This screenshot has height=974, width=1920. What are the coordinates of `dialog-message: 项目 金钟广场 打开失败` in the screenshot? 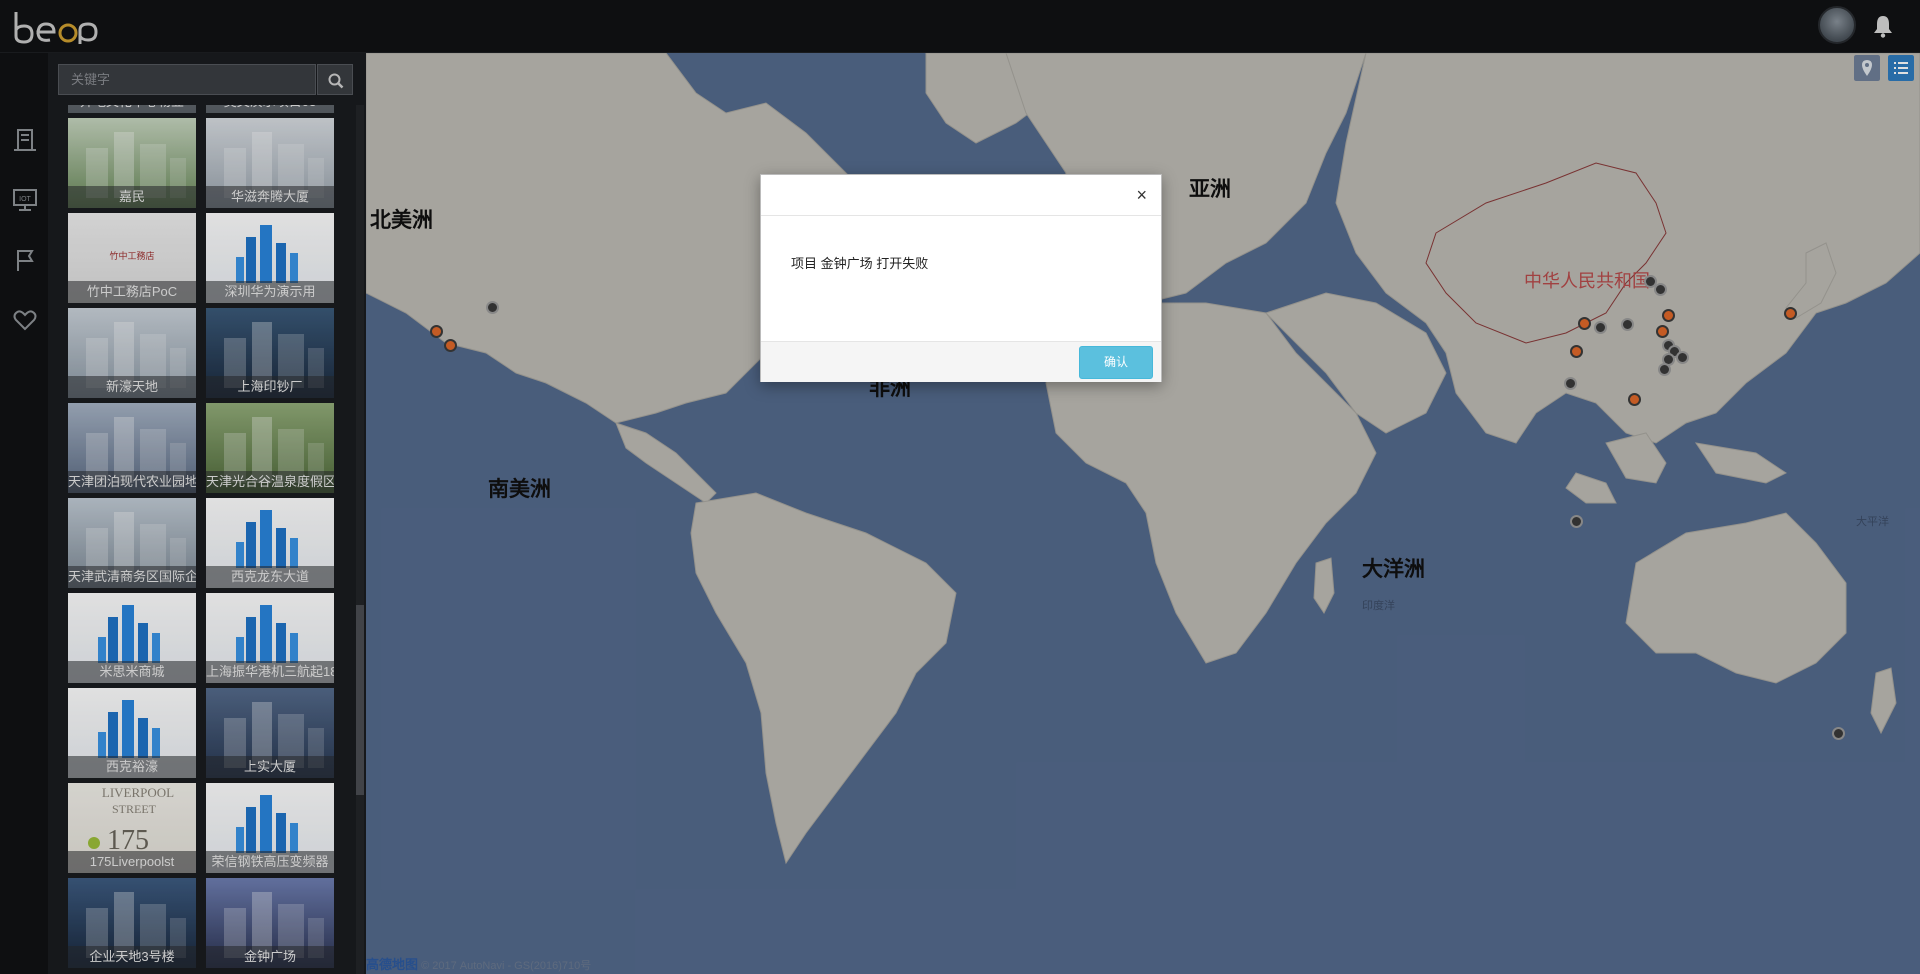 It's located at (860, 263).